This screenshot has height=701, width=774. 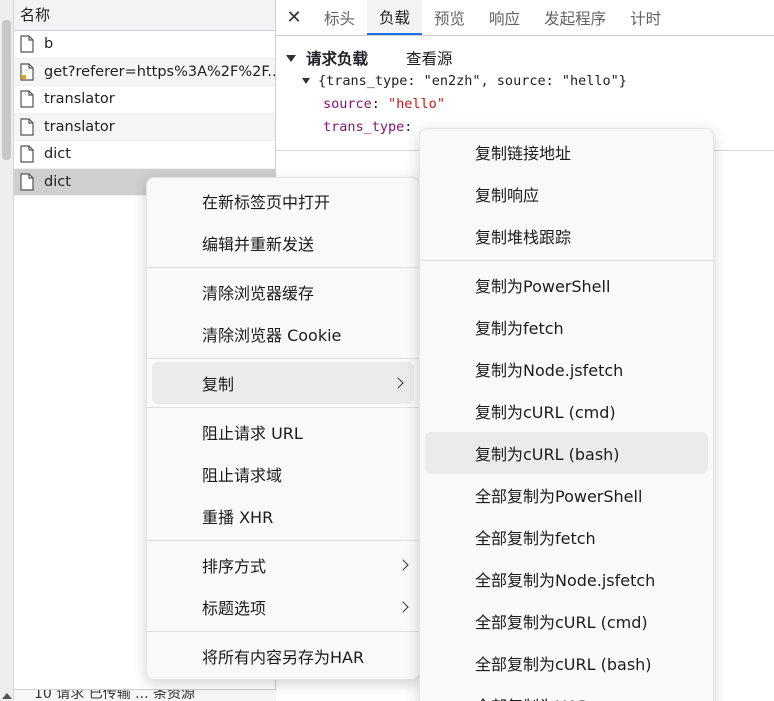 I want to click on menu-block-url: 阻止请求 URL, so click(x=283, y=432).